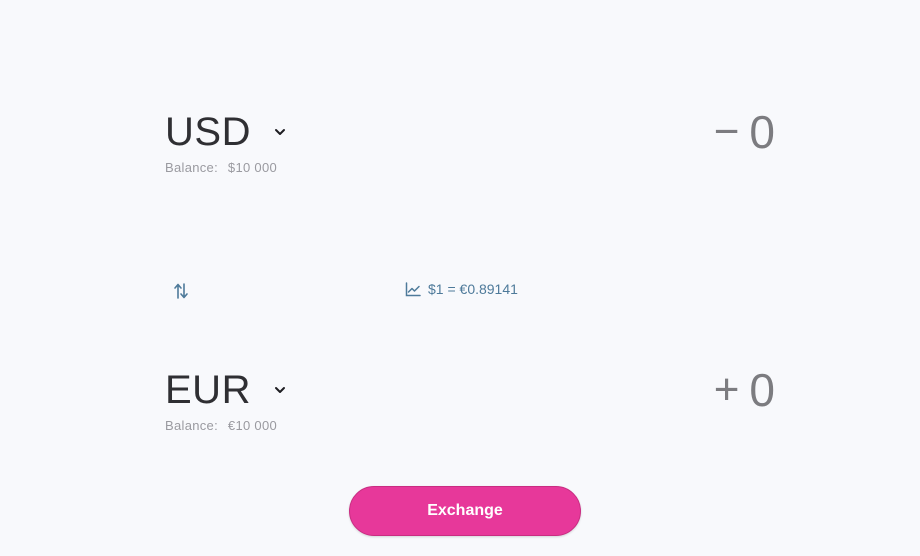 This screenshot has height=556, width=920. I want to click on exchange-button: Exchange, so click(465, 511).